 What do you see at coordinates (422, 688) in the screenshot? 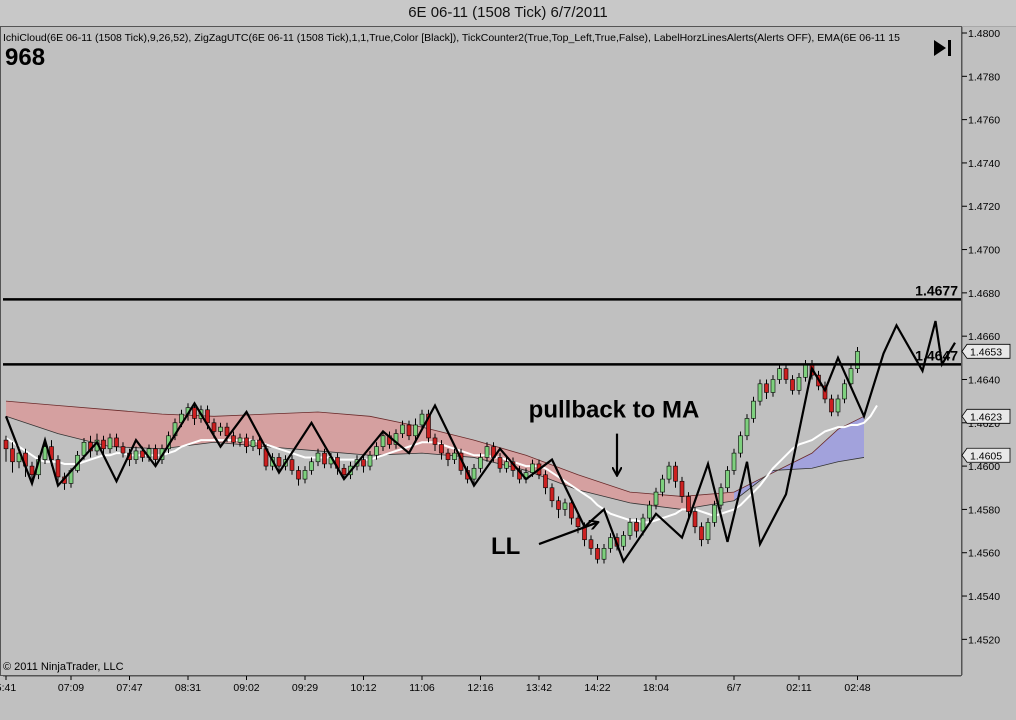
I see `x-tick-label: 11:06` at bounding box center [422, 688].